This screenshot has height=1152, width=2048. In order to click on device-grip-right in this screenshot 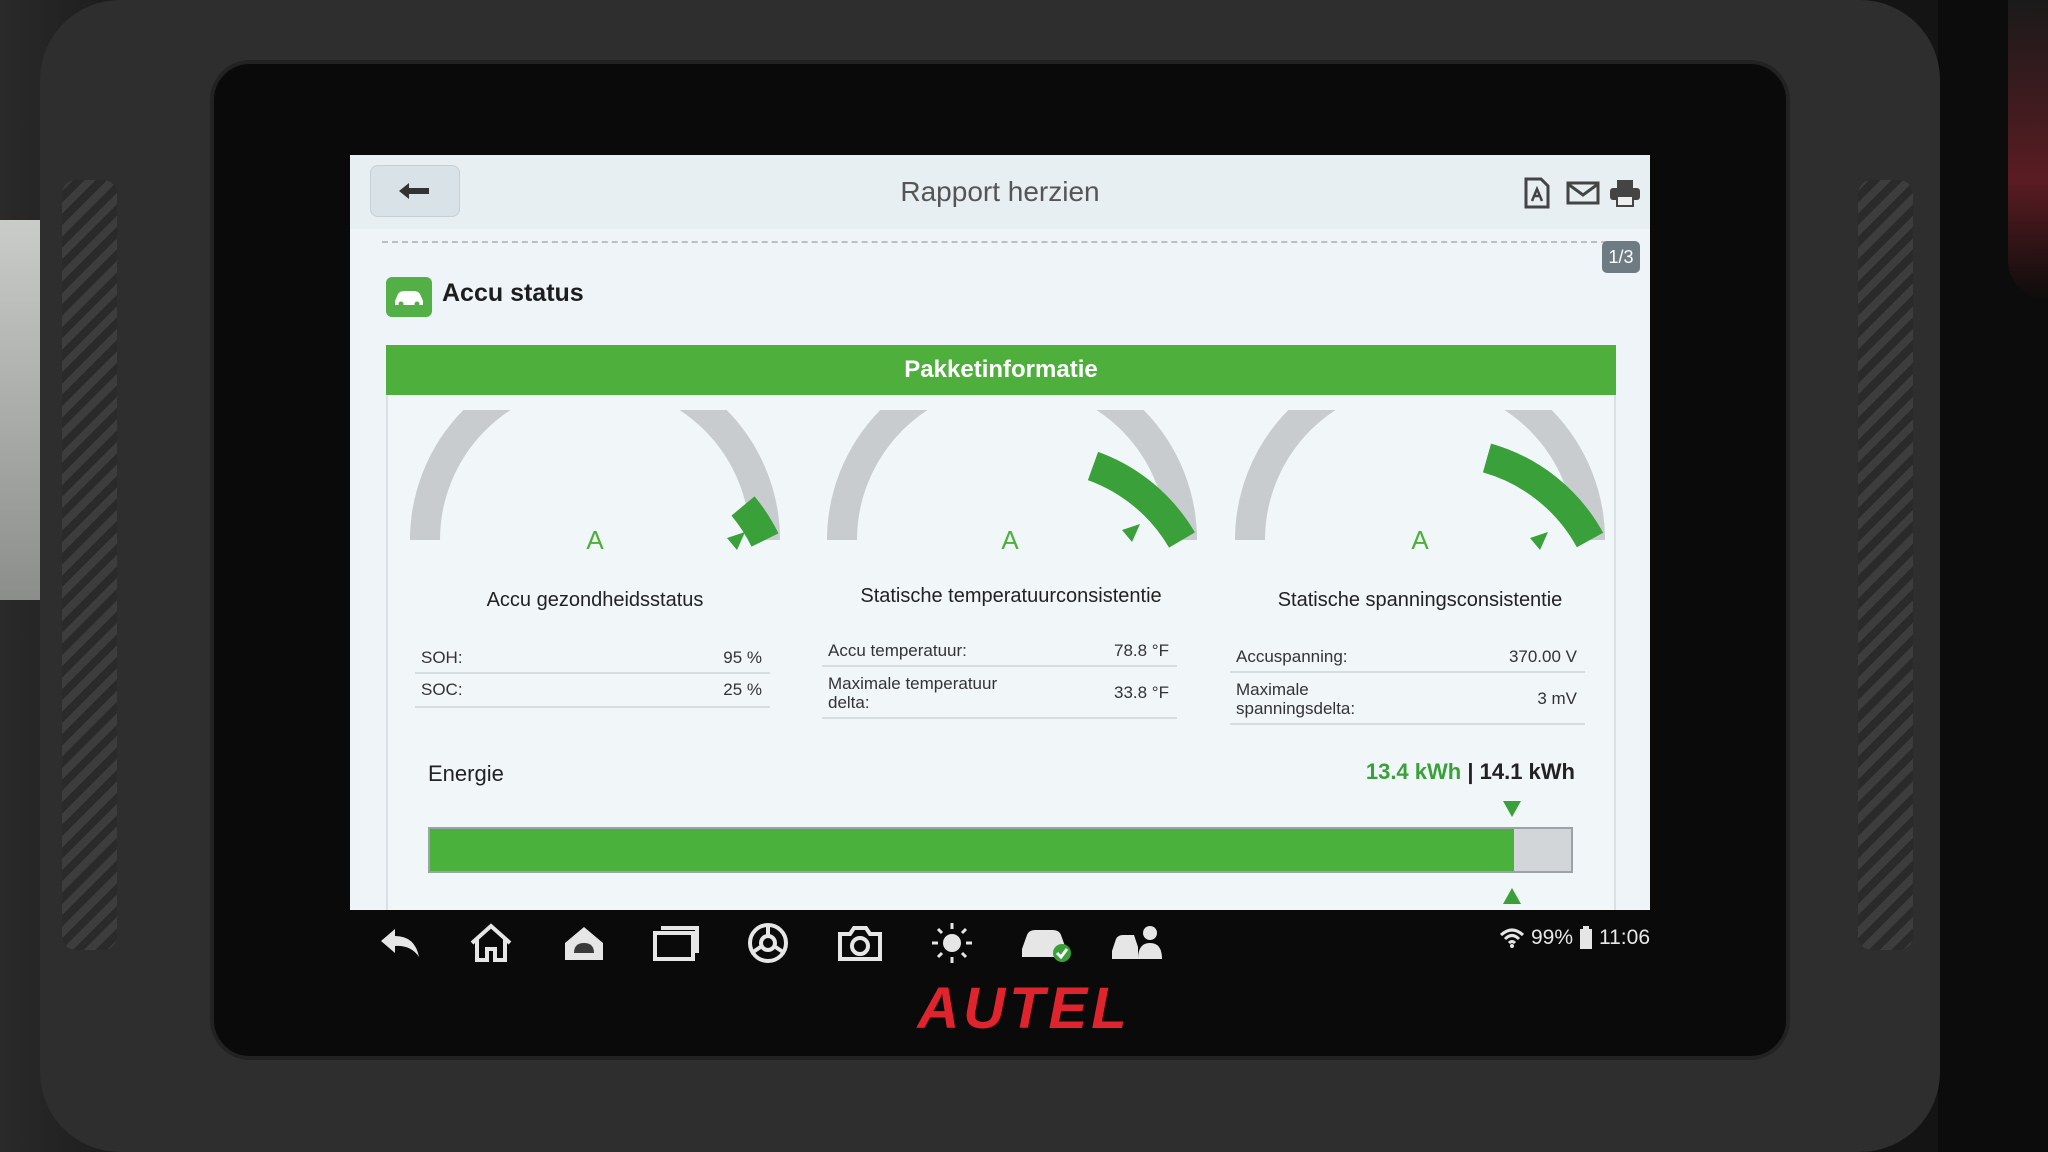, I will do `click(1885, 565)`.